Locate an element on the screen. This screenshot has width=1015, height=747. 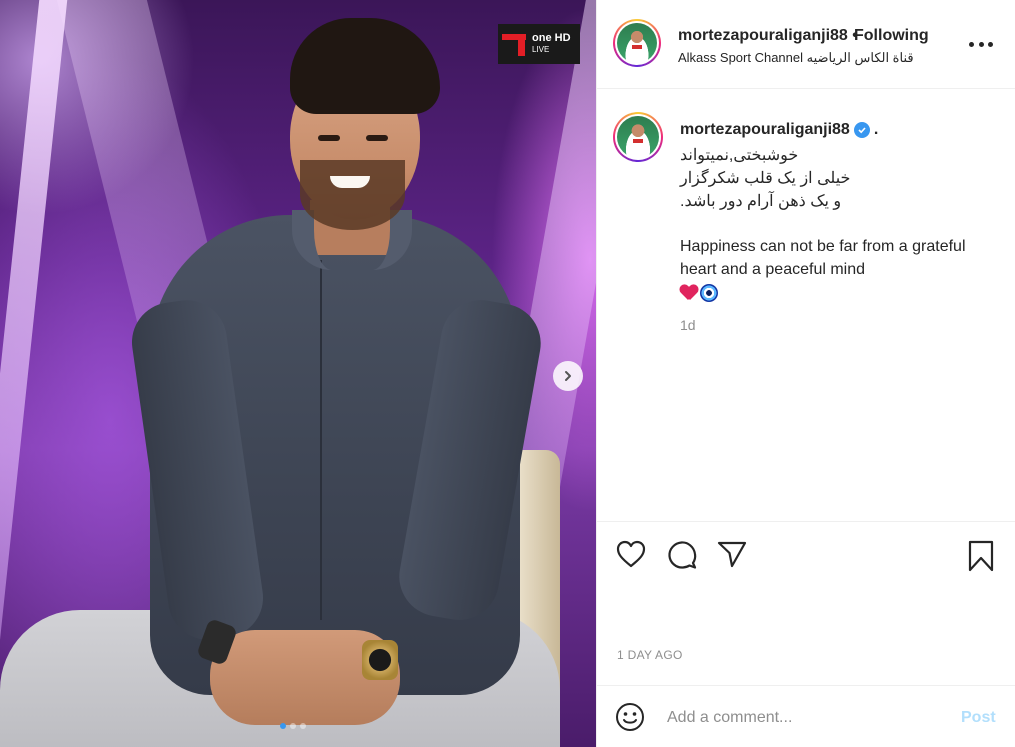
comment-icon is located at coordinates (682, 555).